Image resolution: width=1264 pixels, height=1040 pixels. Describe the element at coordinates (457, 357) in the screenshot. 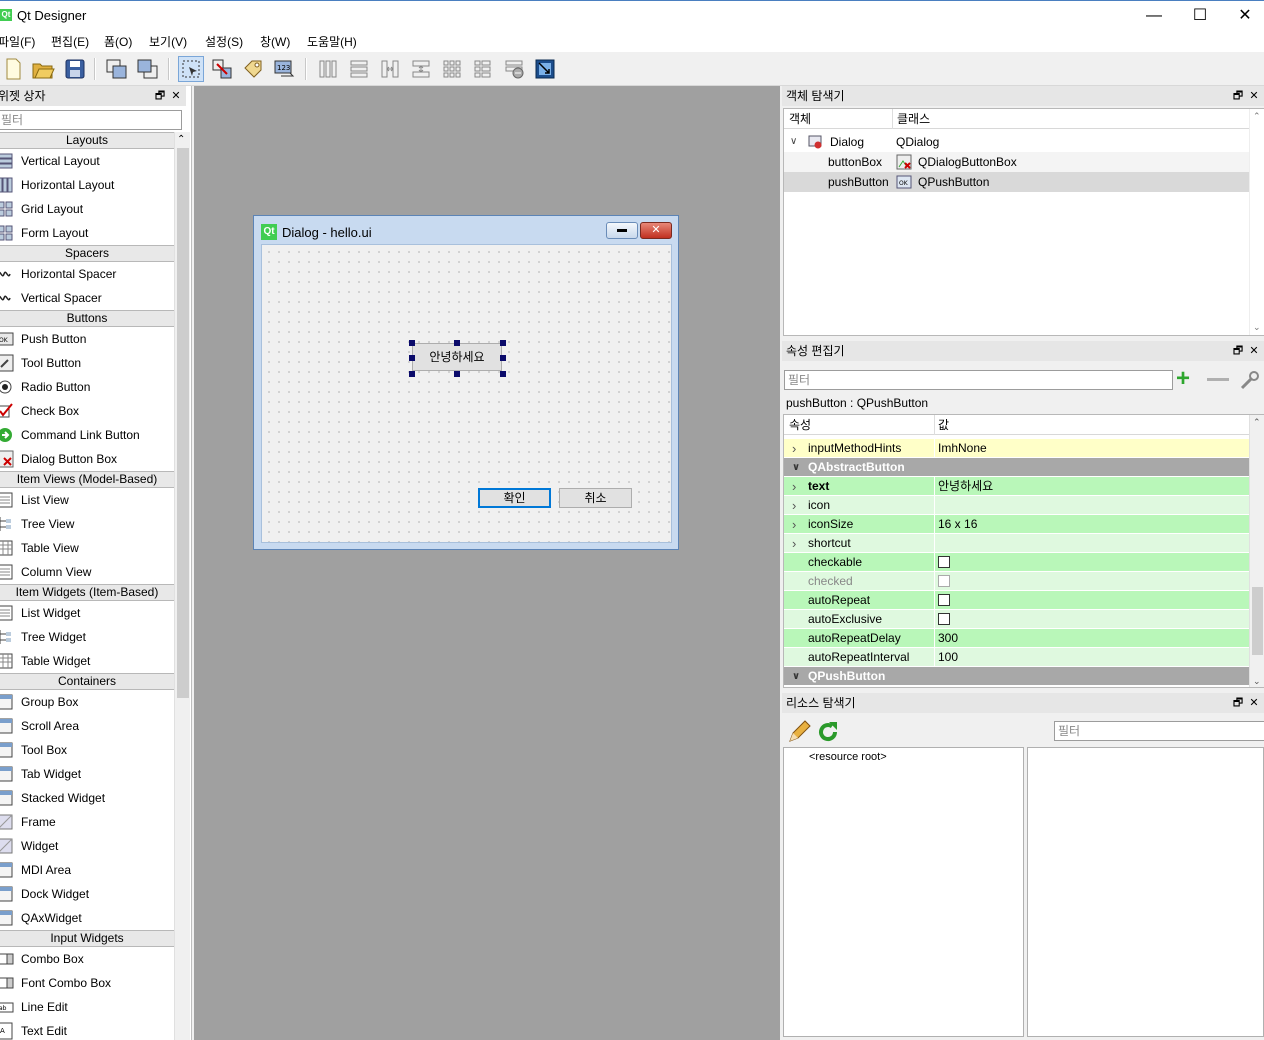

I see `push-button: 안녕하세요` at that location.